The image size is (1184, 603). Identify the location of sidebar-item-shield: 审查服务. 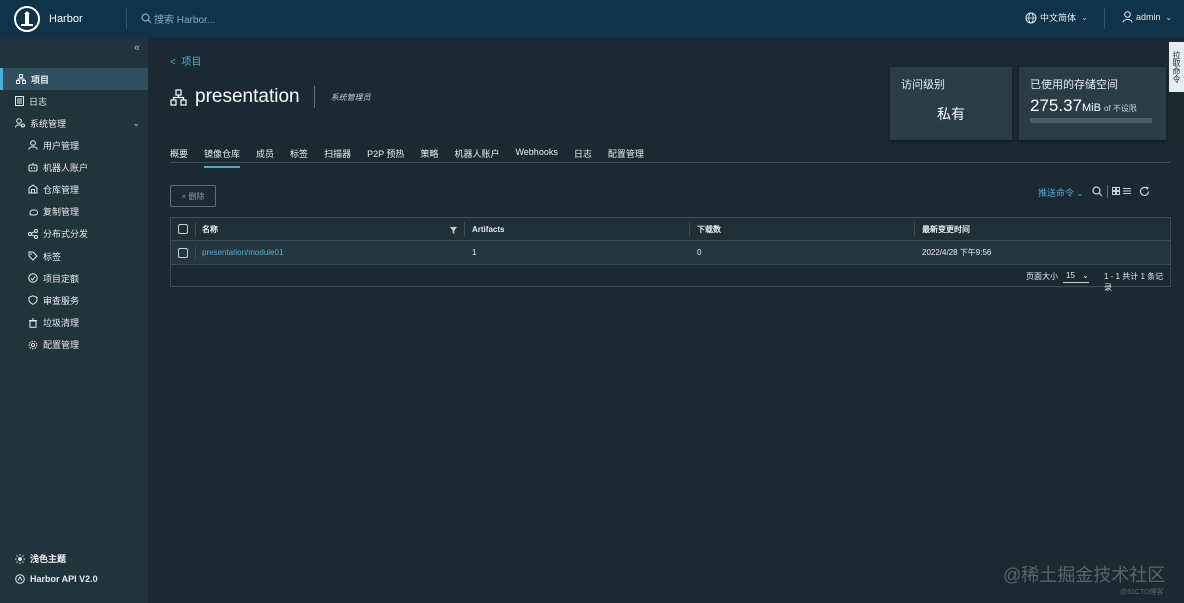
(74, 300).